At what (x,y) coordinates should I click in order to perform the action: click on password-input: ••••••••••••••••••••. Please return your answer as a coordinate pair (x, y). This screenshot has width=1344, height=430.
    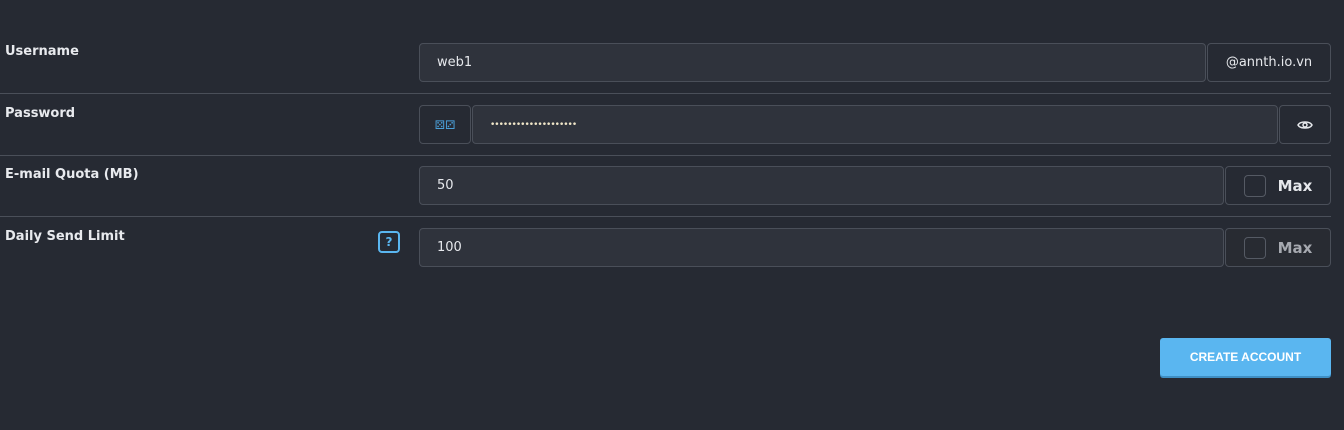
    Looking at the image, I should click on (875, 124).